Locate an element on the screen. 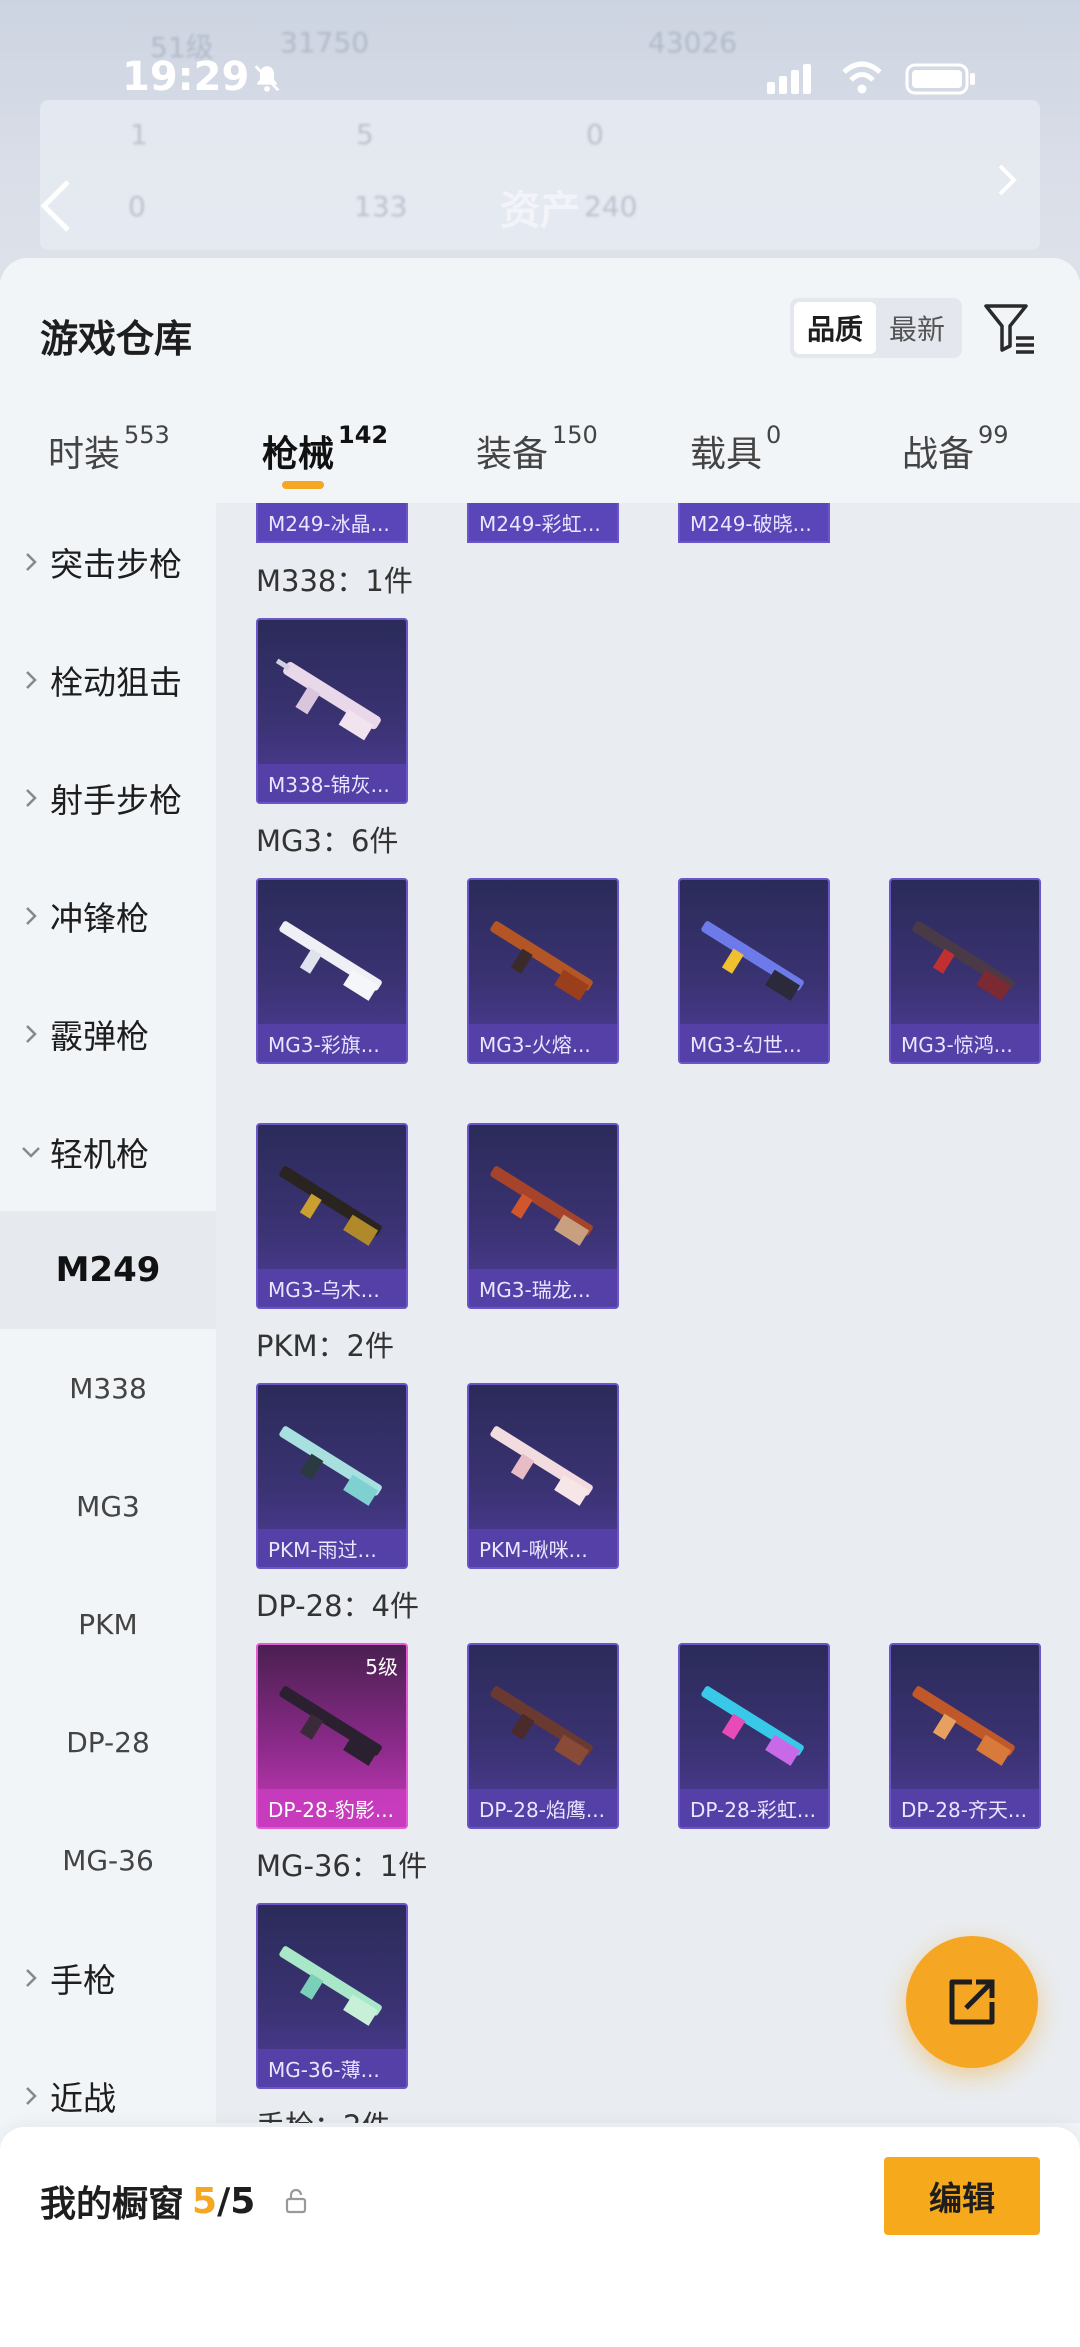 This screenshot has width=1080, height=2347. battery-icon is located at coordinates (940, 79).